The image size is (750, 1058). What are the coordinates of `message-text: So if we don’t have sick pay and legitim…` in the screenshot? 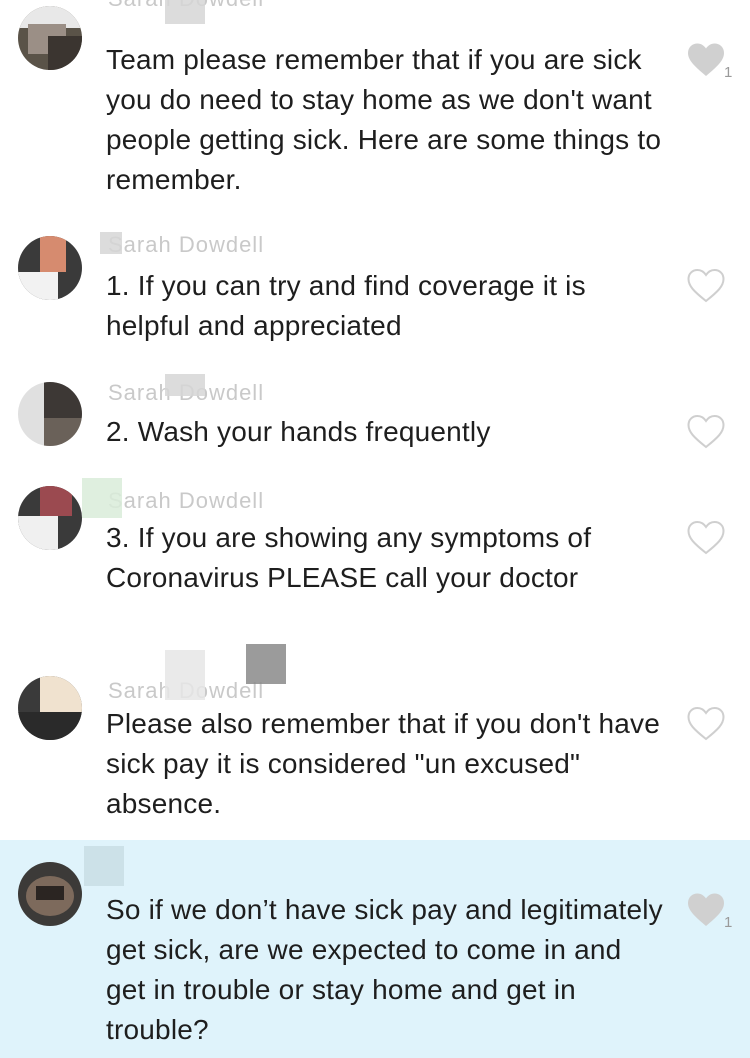 It's located at (384, 969).